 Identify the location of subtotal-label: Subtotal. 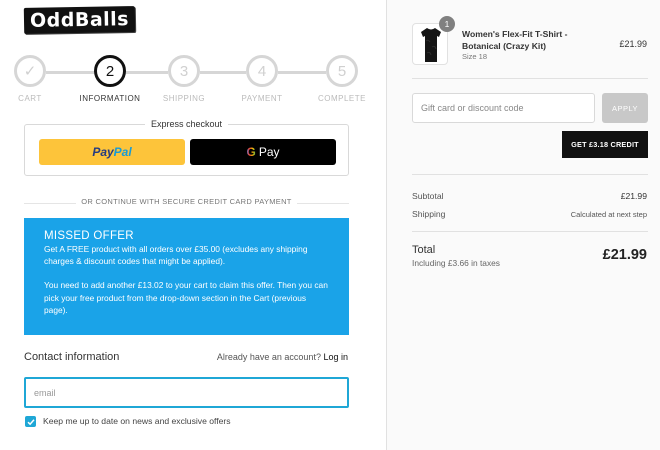
(428, 196).